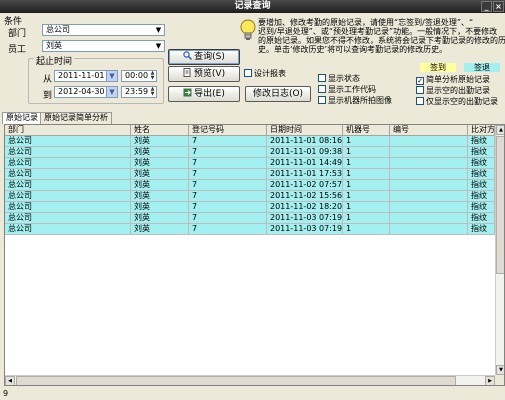 Image resolution: width=505 pixels, height=400 pixels. I want to click on table-cell: 2011-11-02 15:56:07, so click(305, 196).